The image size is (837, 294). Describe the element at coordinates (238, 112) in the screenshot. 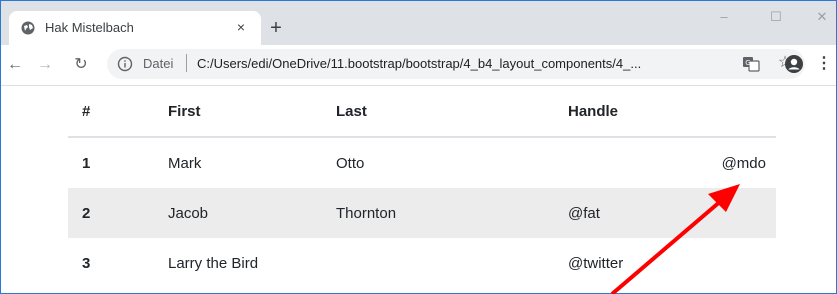

I see `column-header: First` at that location.